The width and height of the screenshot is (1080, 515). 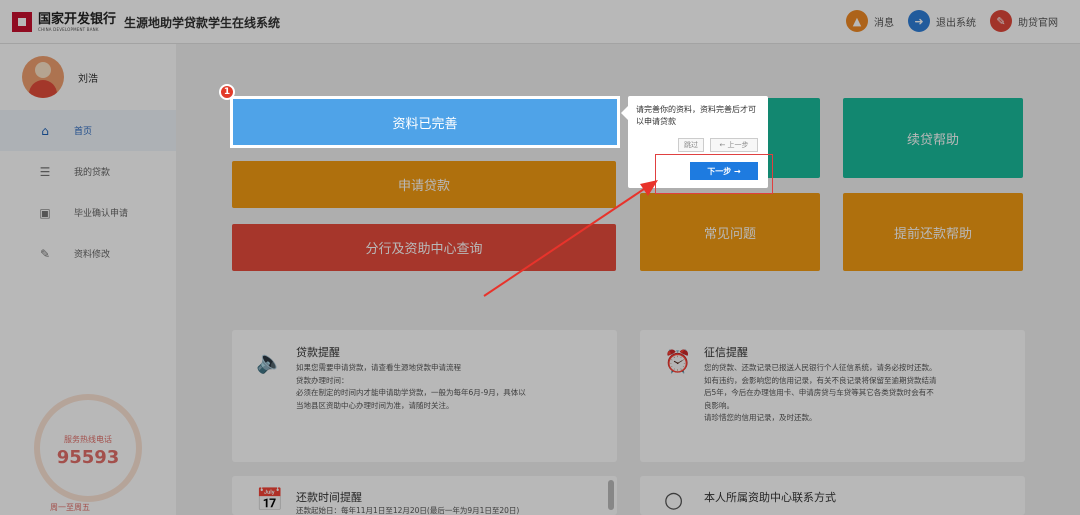 I want to click on external-link-icon: ✎, so click(x=1001, y=21).